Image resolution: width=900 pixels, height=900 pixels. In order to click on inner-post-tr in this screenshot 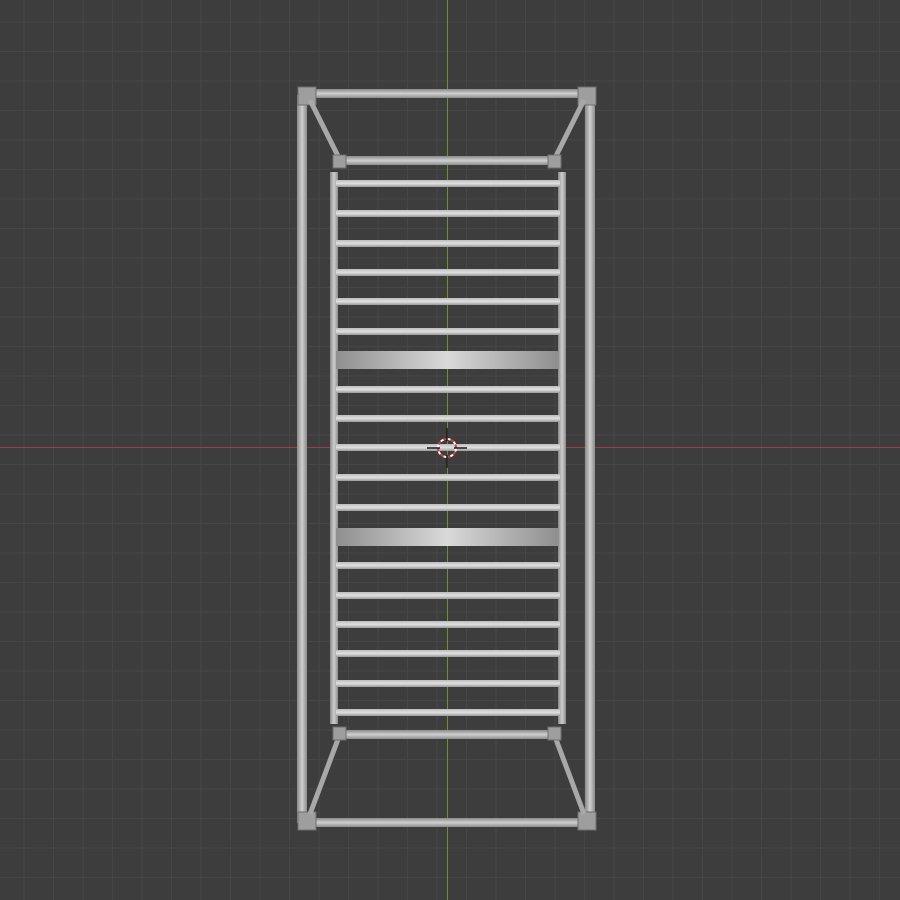, I will do `click(554, 161)`.